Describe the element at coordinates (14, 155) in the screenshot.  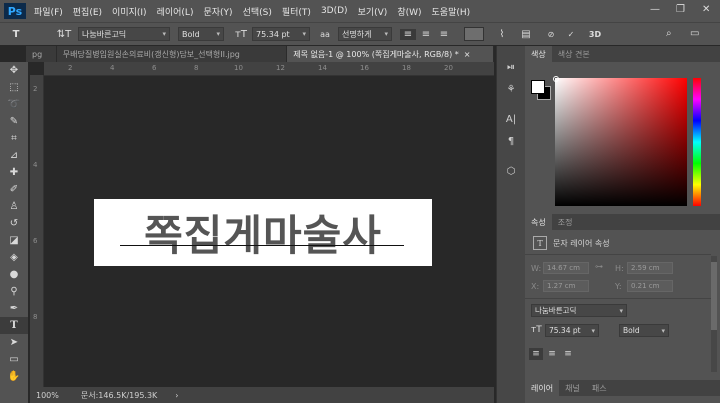
I see `eyedropper-tool-icon: ⊿` at that location.